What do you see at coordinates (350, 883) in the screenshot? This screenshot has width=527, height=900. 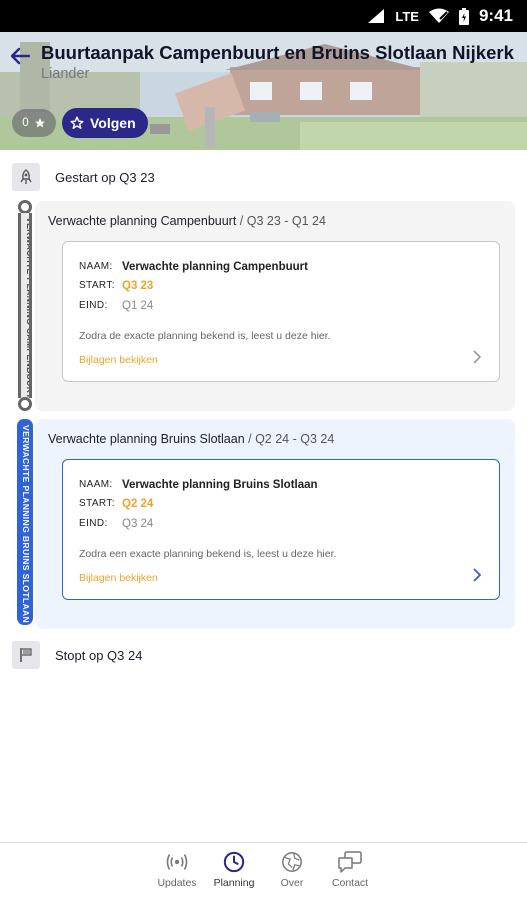 I see `nav-label: Contact` at bounding box center [350, 883].